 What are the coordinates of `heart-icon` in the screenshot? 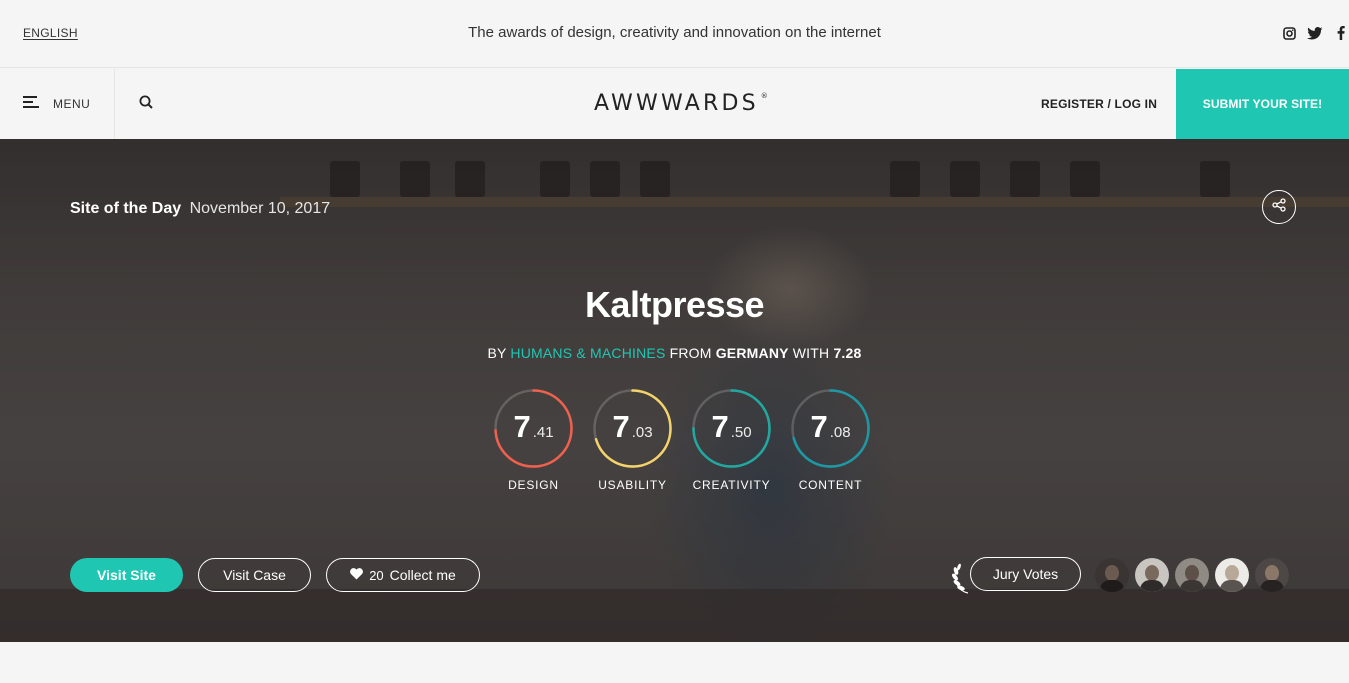 It's located at (357, 575).